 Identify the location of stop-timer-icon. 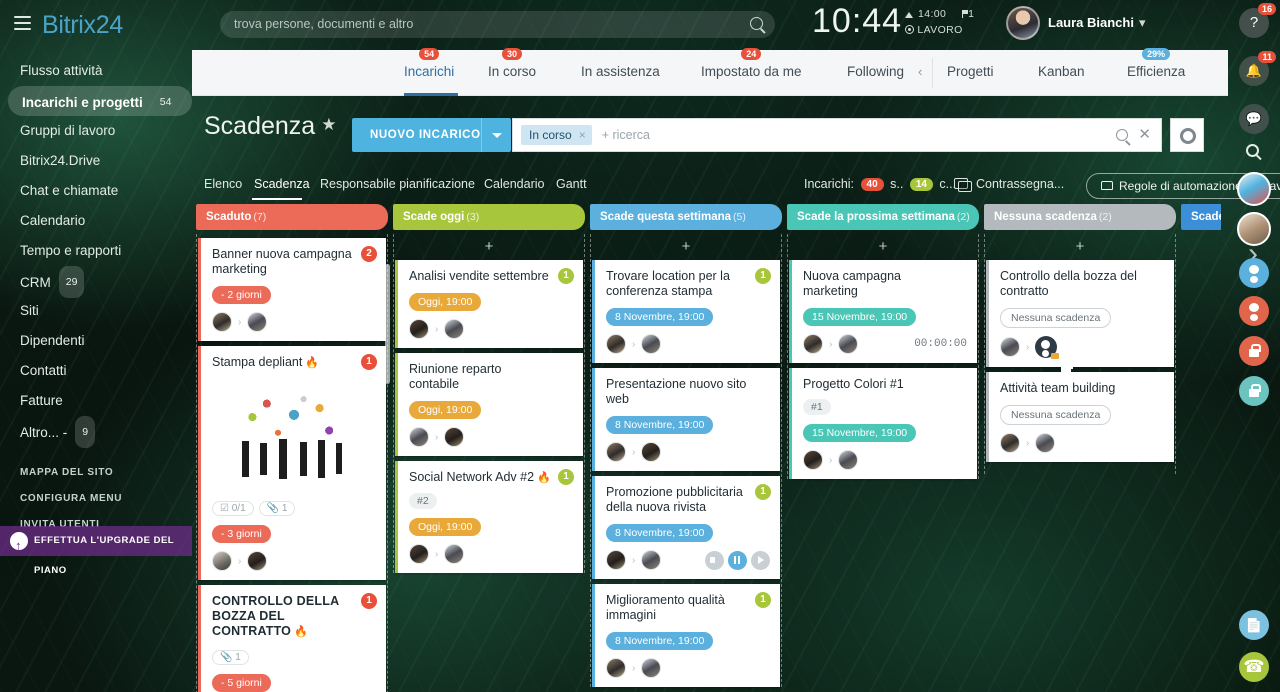
(714, 560).